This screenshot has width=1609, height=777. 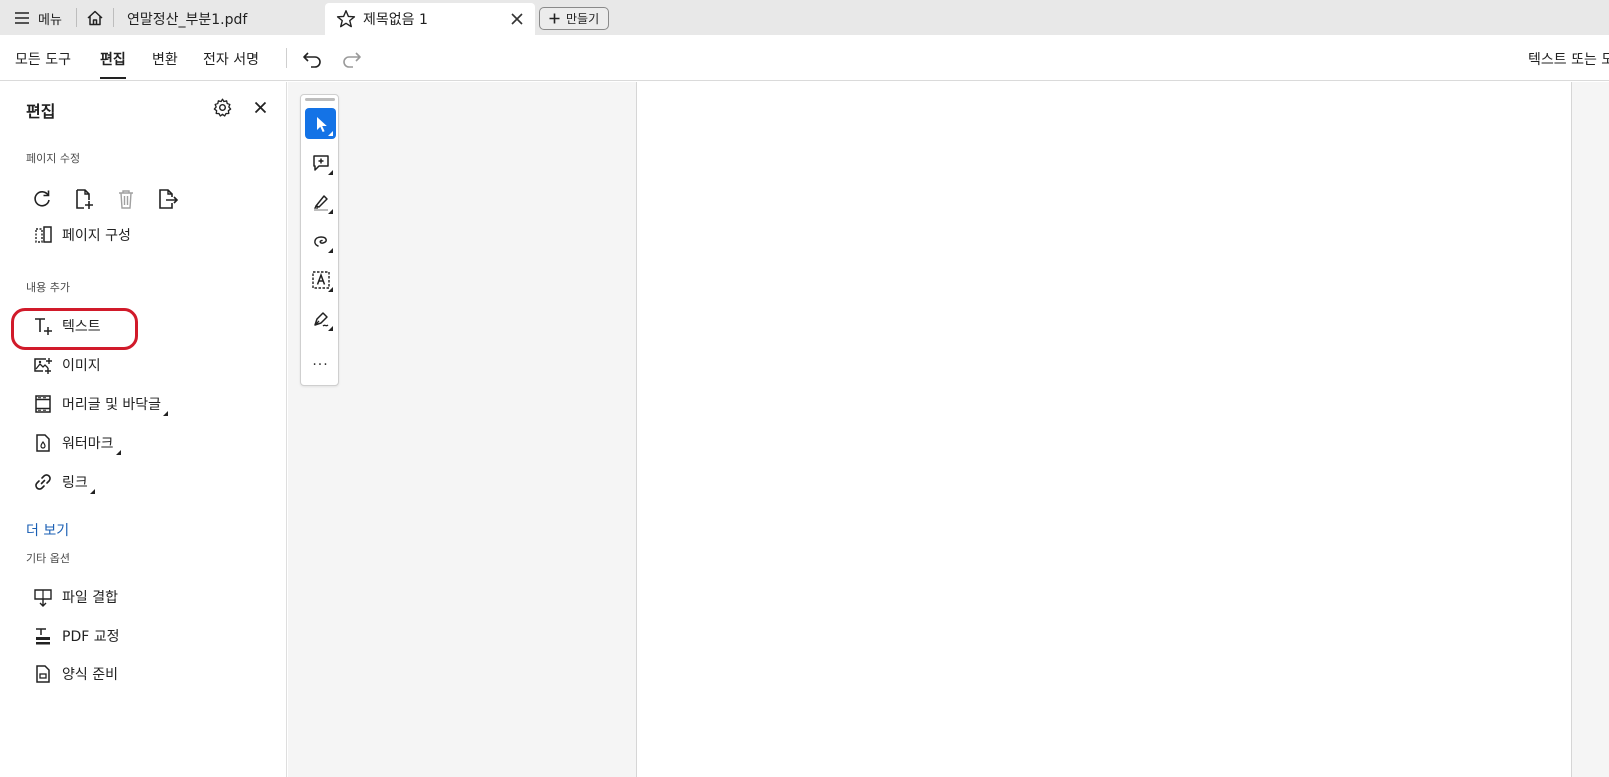 What do you see at coordinates (352, 58) in the screenshot?
I see `redo-icon` at bounding box center [352, 58].